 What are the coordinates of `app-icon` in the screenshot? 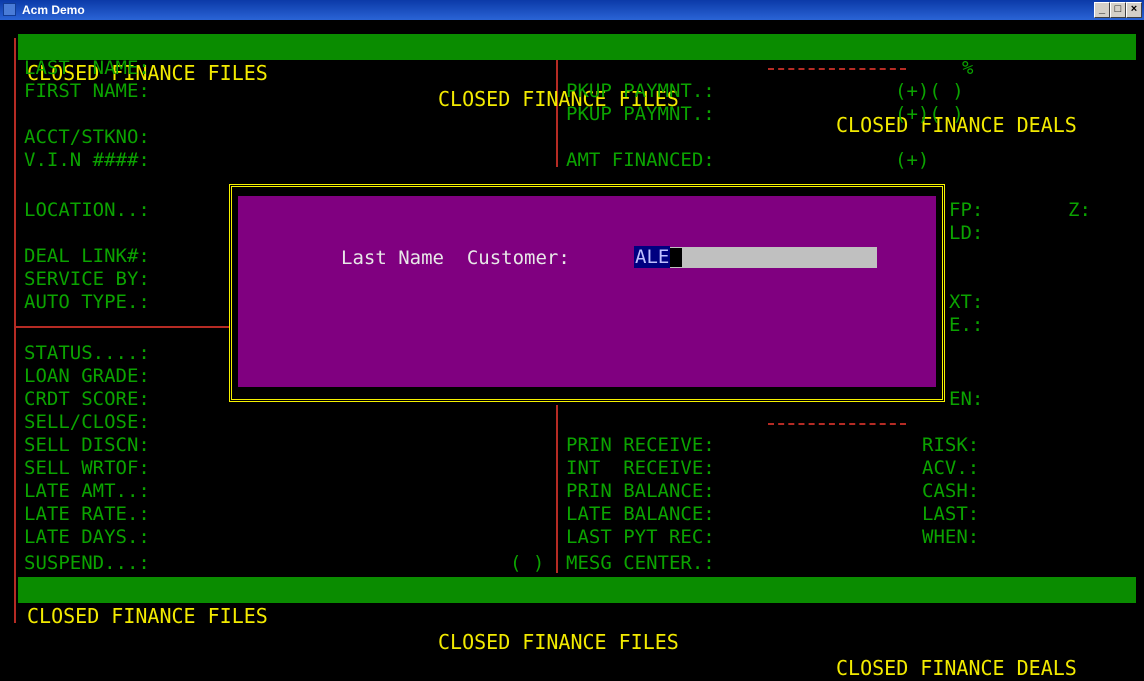 It's located at (9, 9).